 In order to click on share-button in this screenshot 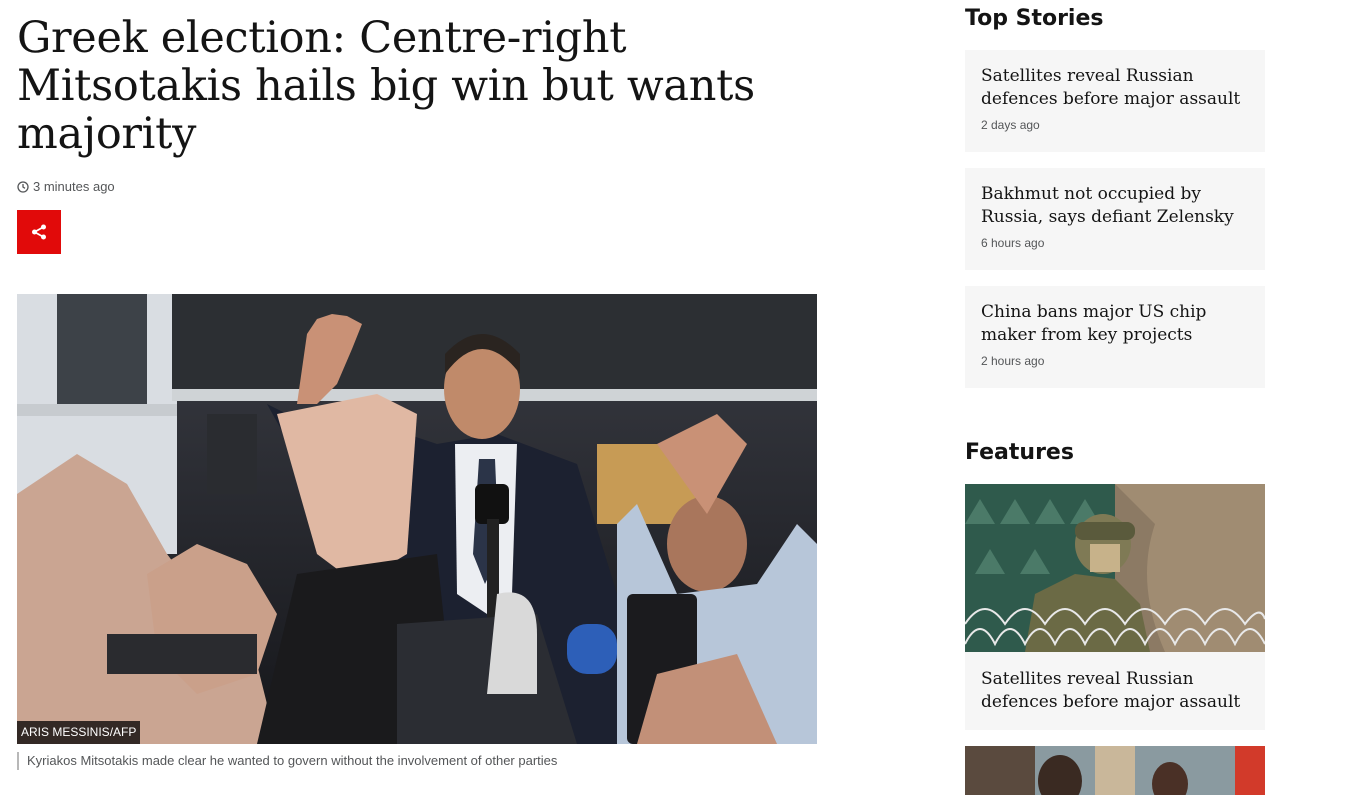, I will do `click(39, 232)`.